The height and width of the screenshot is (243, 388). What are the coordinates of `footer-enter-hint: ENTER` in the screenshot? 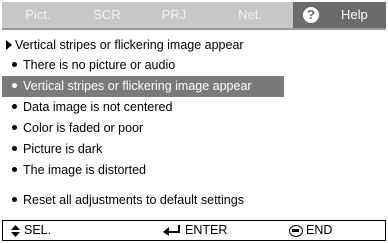 It's located at (195, 230).